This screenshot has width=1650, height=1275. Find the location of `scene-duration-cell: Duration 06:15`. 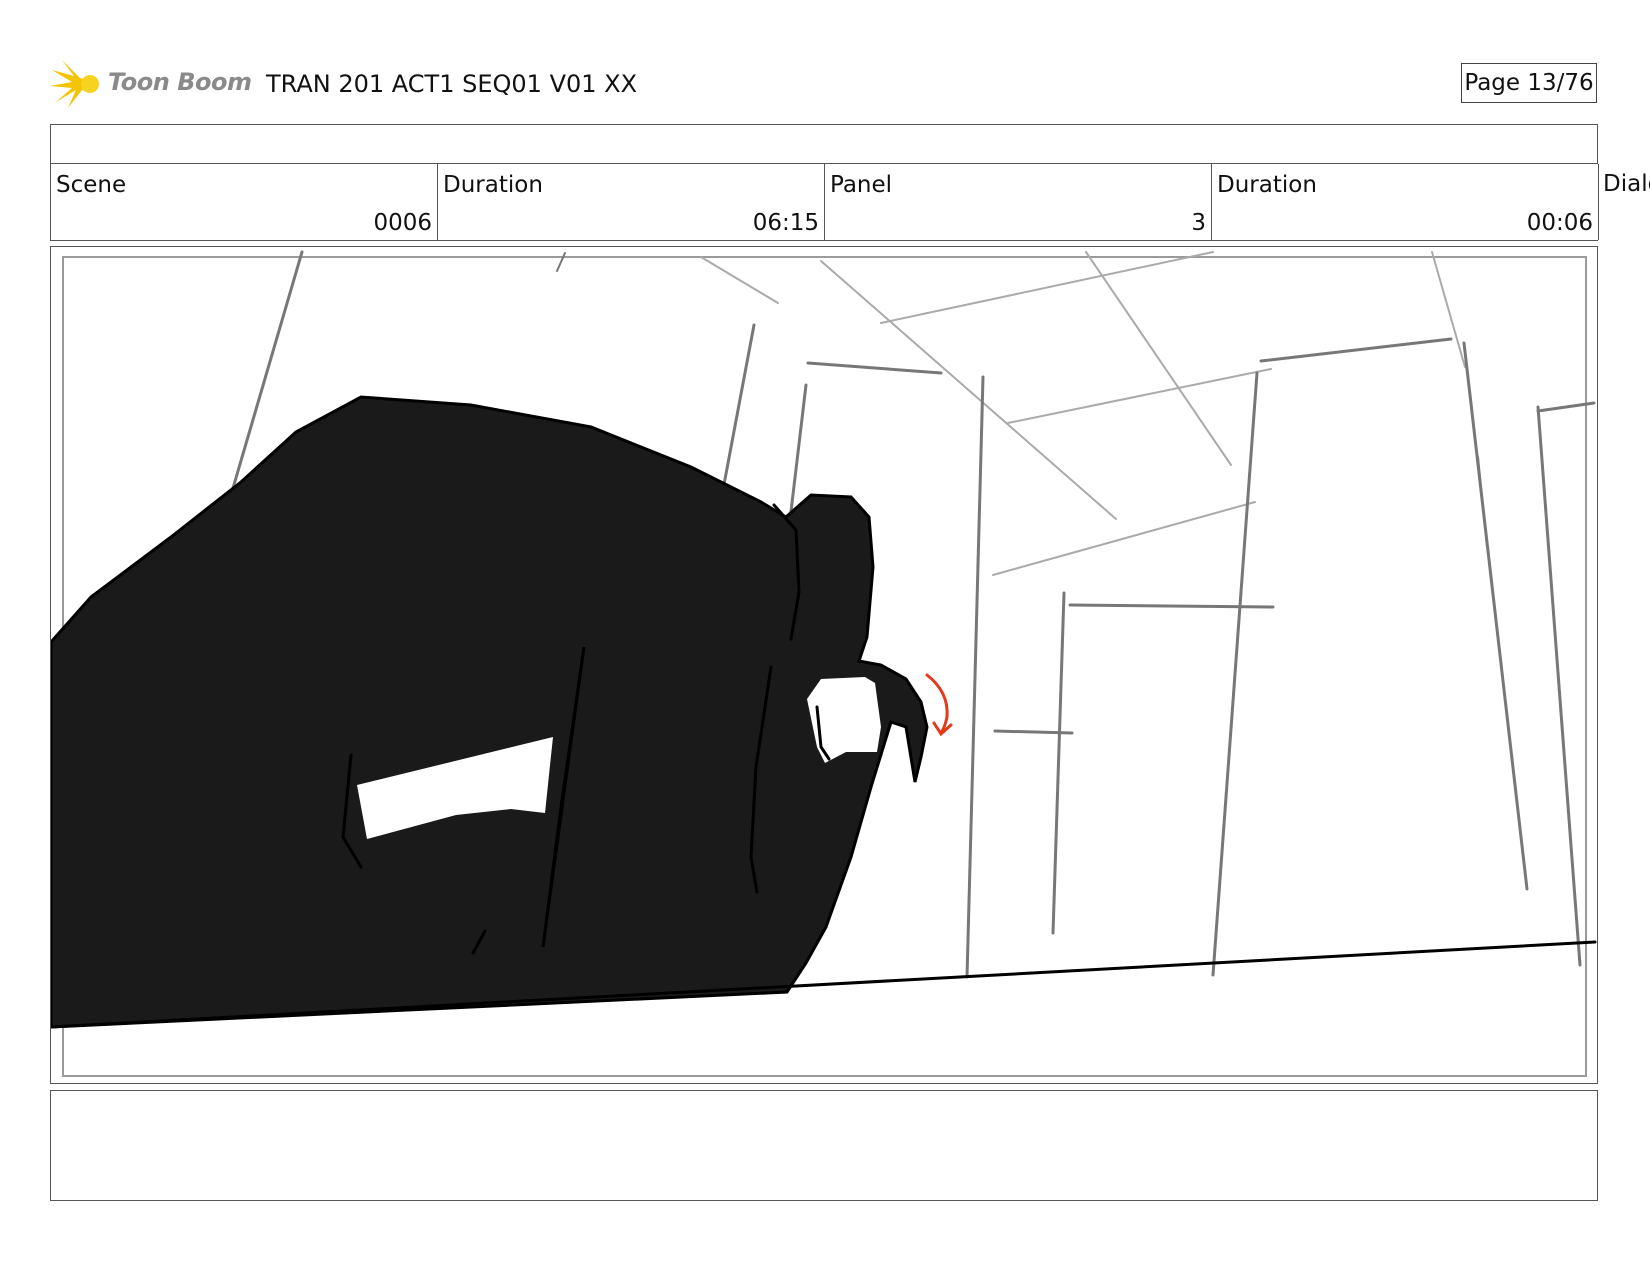

scene-duration-cell: Duration 06:15 is located at coordinates (631, 202).